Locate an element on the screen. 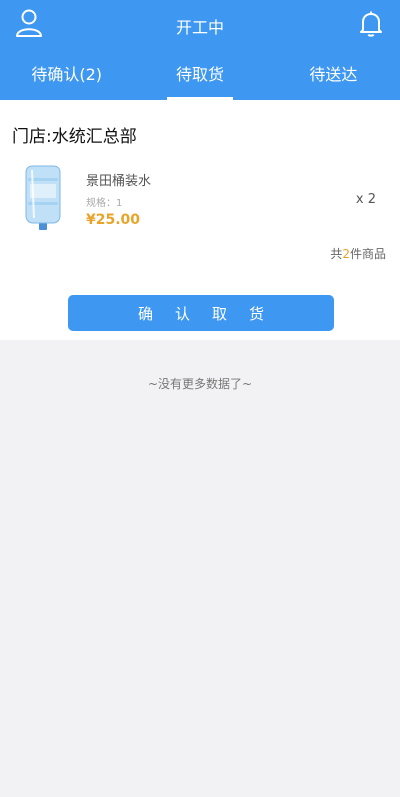 The width and height of the screenshot is (400, 797). item-total: 共2件商品 is located at coordinates (358, 253).